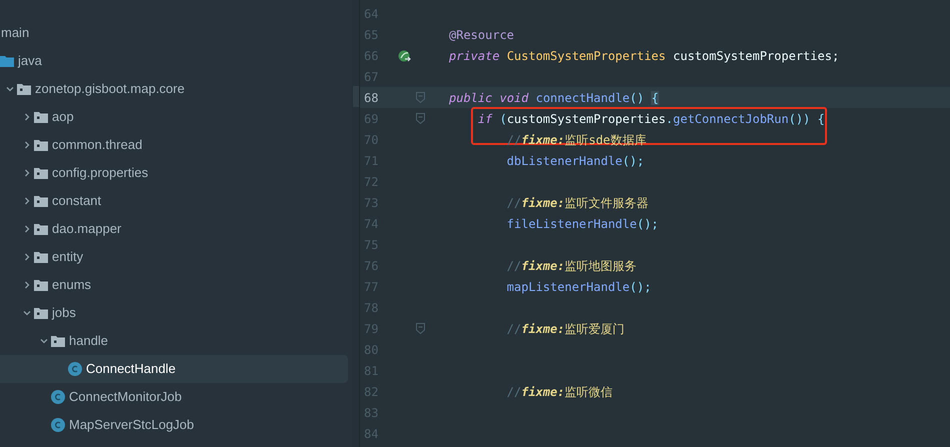  What do you see at coordinates (731, 119) in the screenshot?
I see `method-name: getConnectJobRun` at bounding box center [731, 119].